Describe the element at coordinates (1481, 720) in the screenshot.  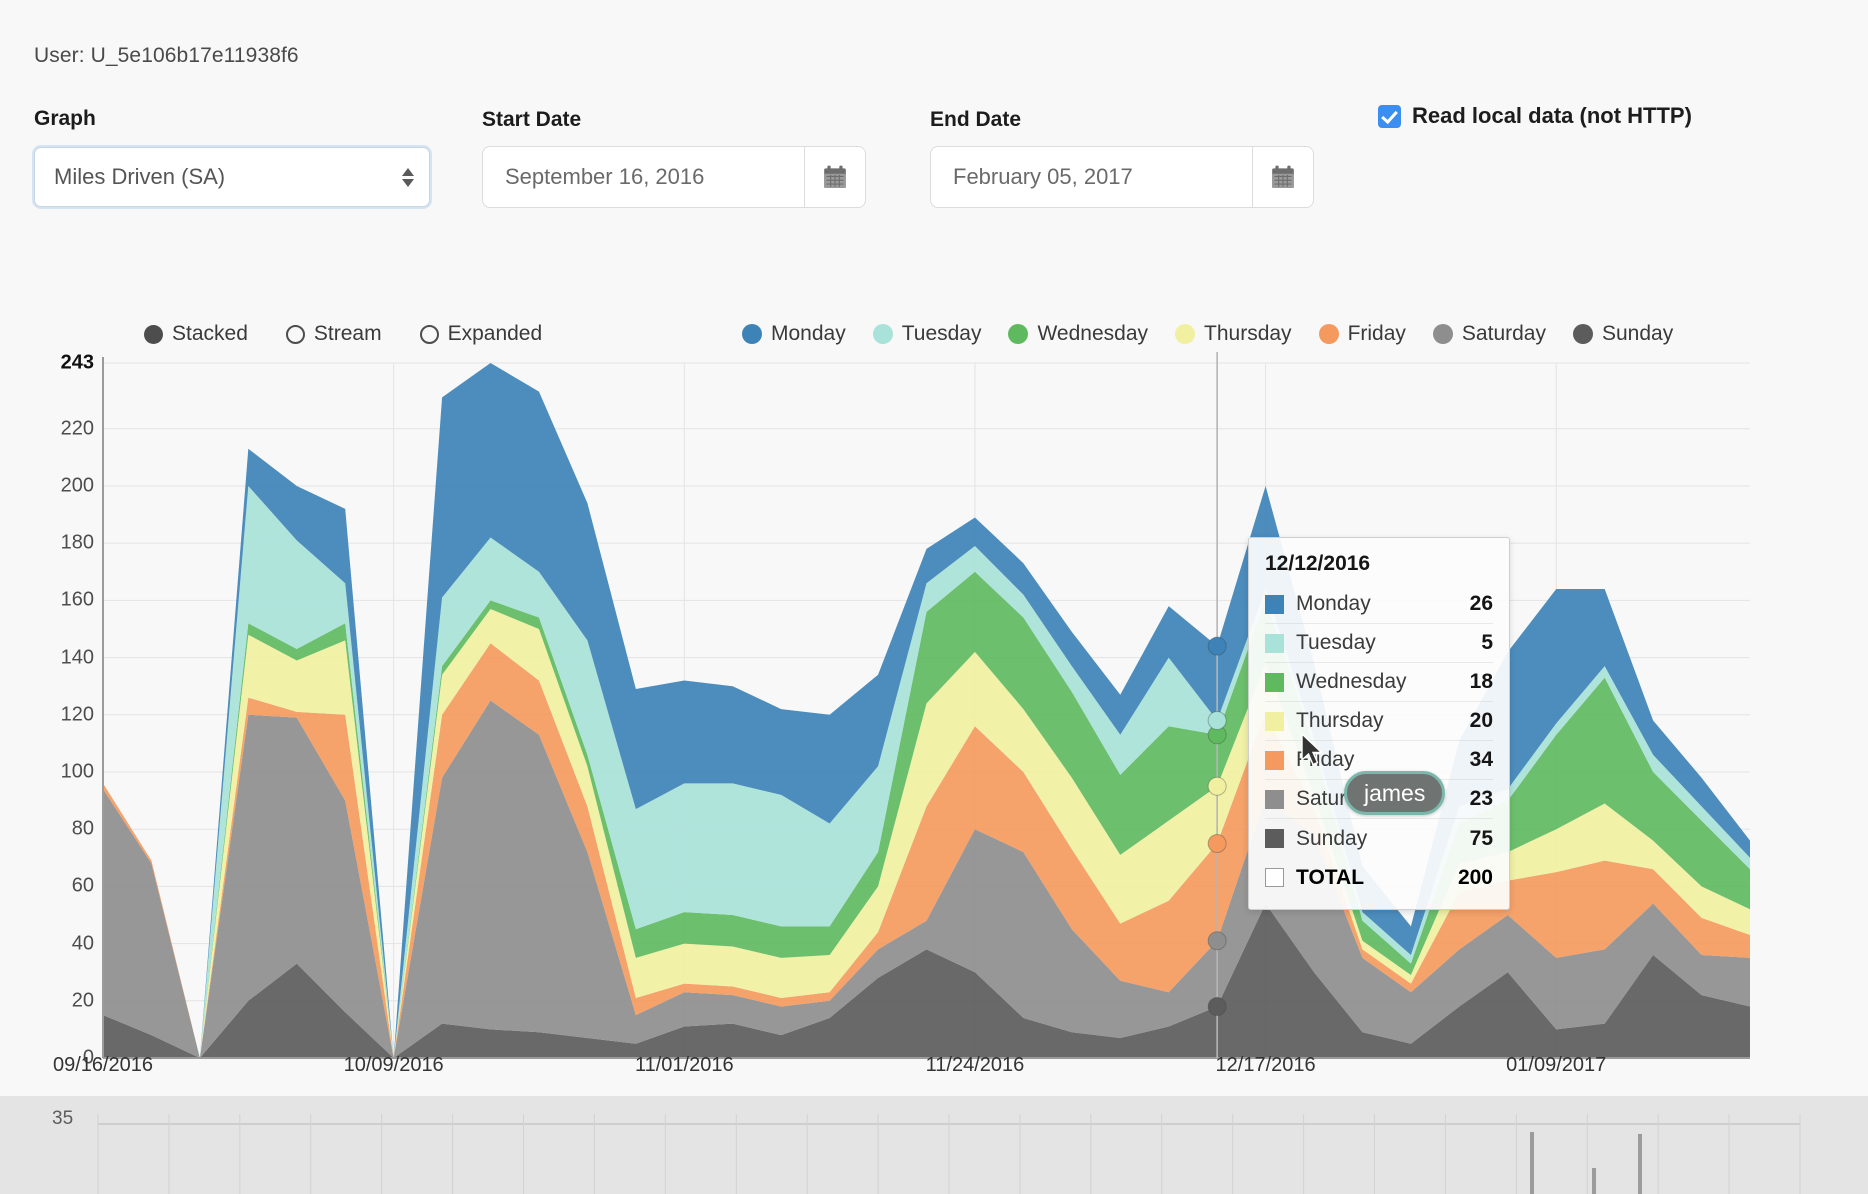
I see `tooltip-series-value: 20` at that location.